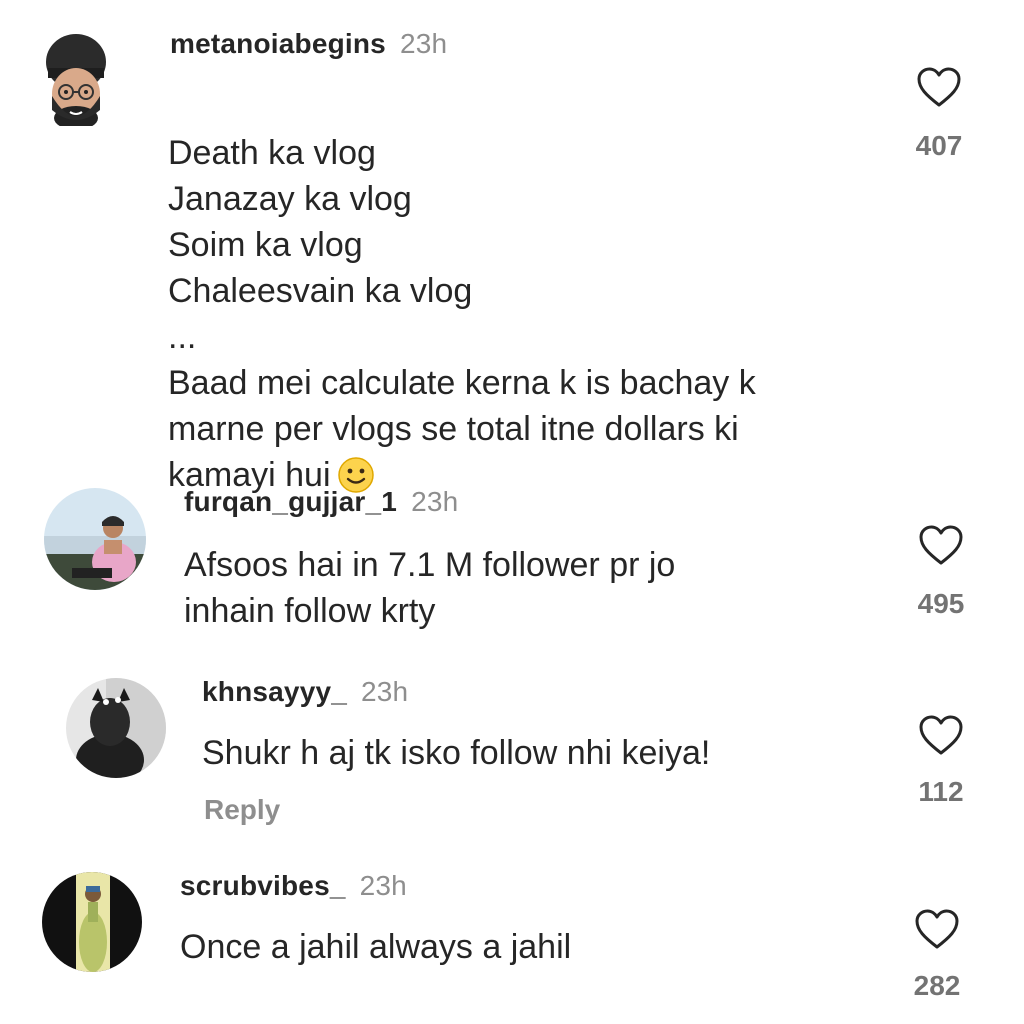 The height and width of the screenshot is (1024, 1024). I want to click on comment-text: Shukr h aj tk isko follow nhi keiya!, so click(456, 753).